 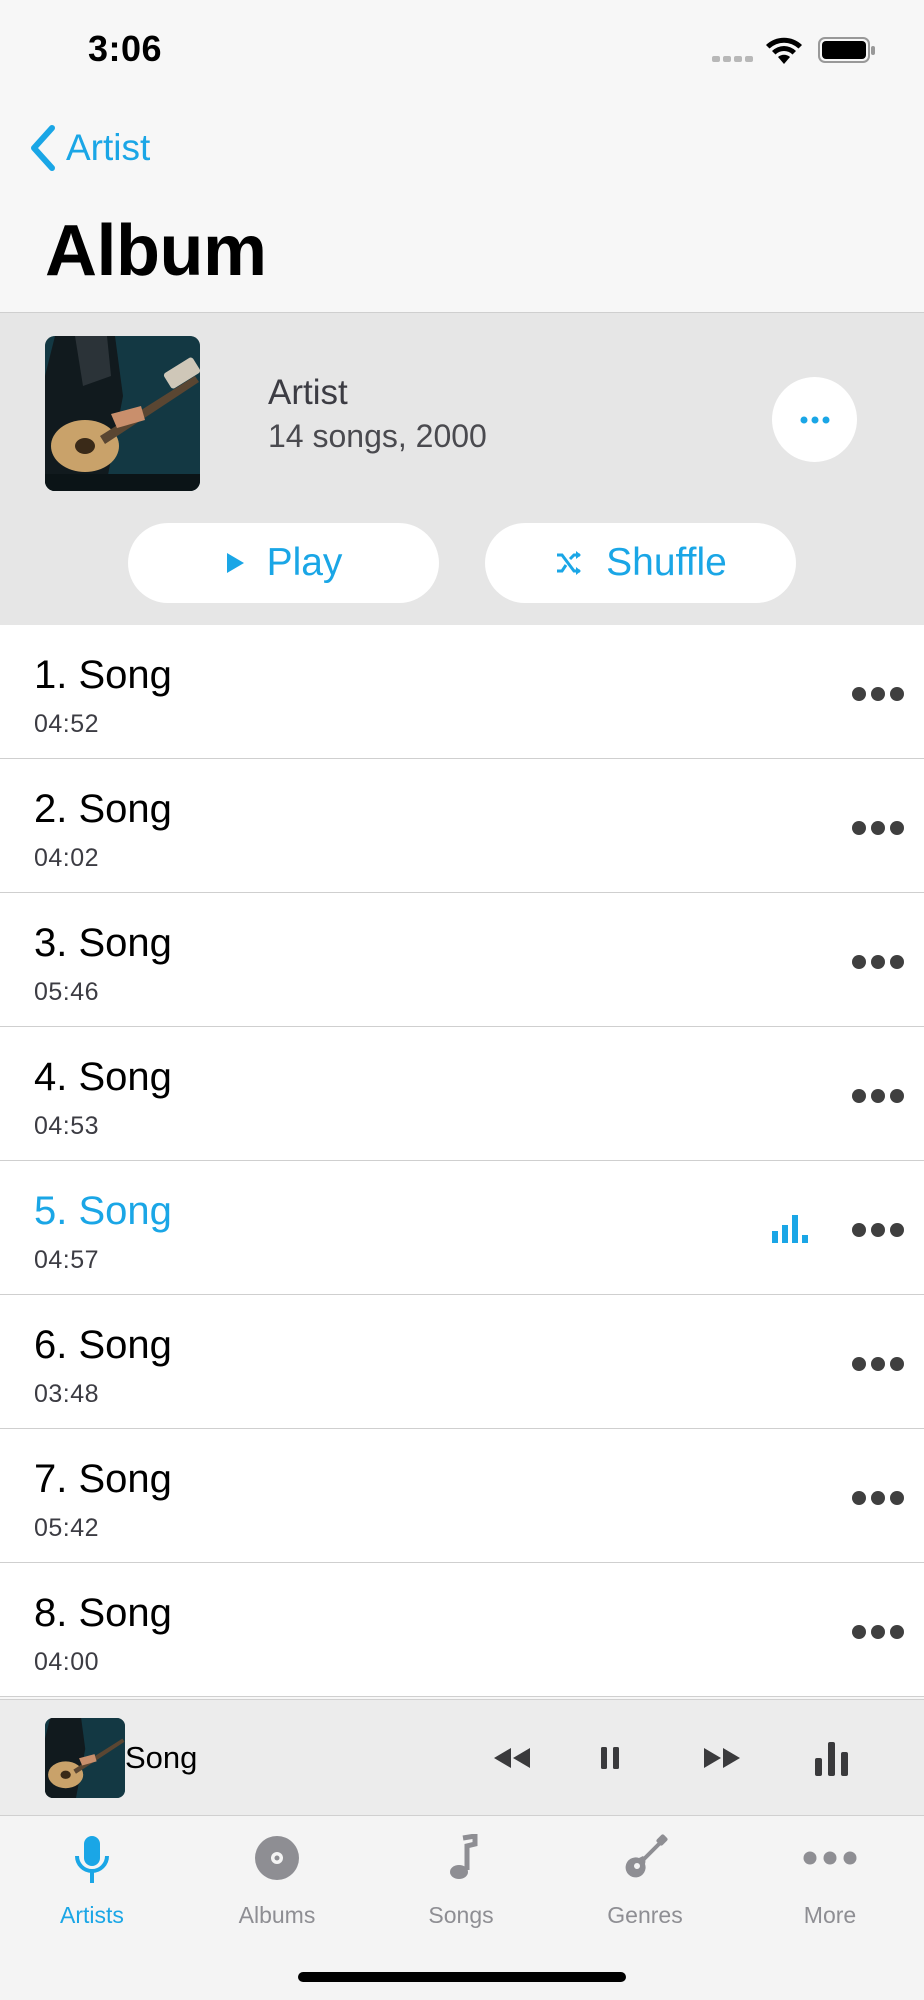 I want to click on rewind-button, so click(x=512, y=1758).